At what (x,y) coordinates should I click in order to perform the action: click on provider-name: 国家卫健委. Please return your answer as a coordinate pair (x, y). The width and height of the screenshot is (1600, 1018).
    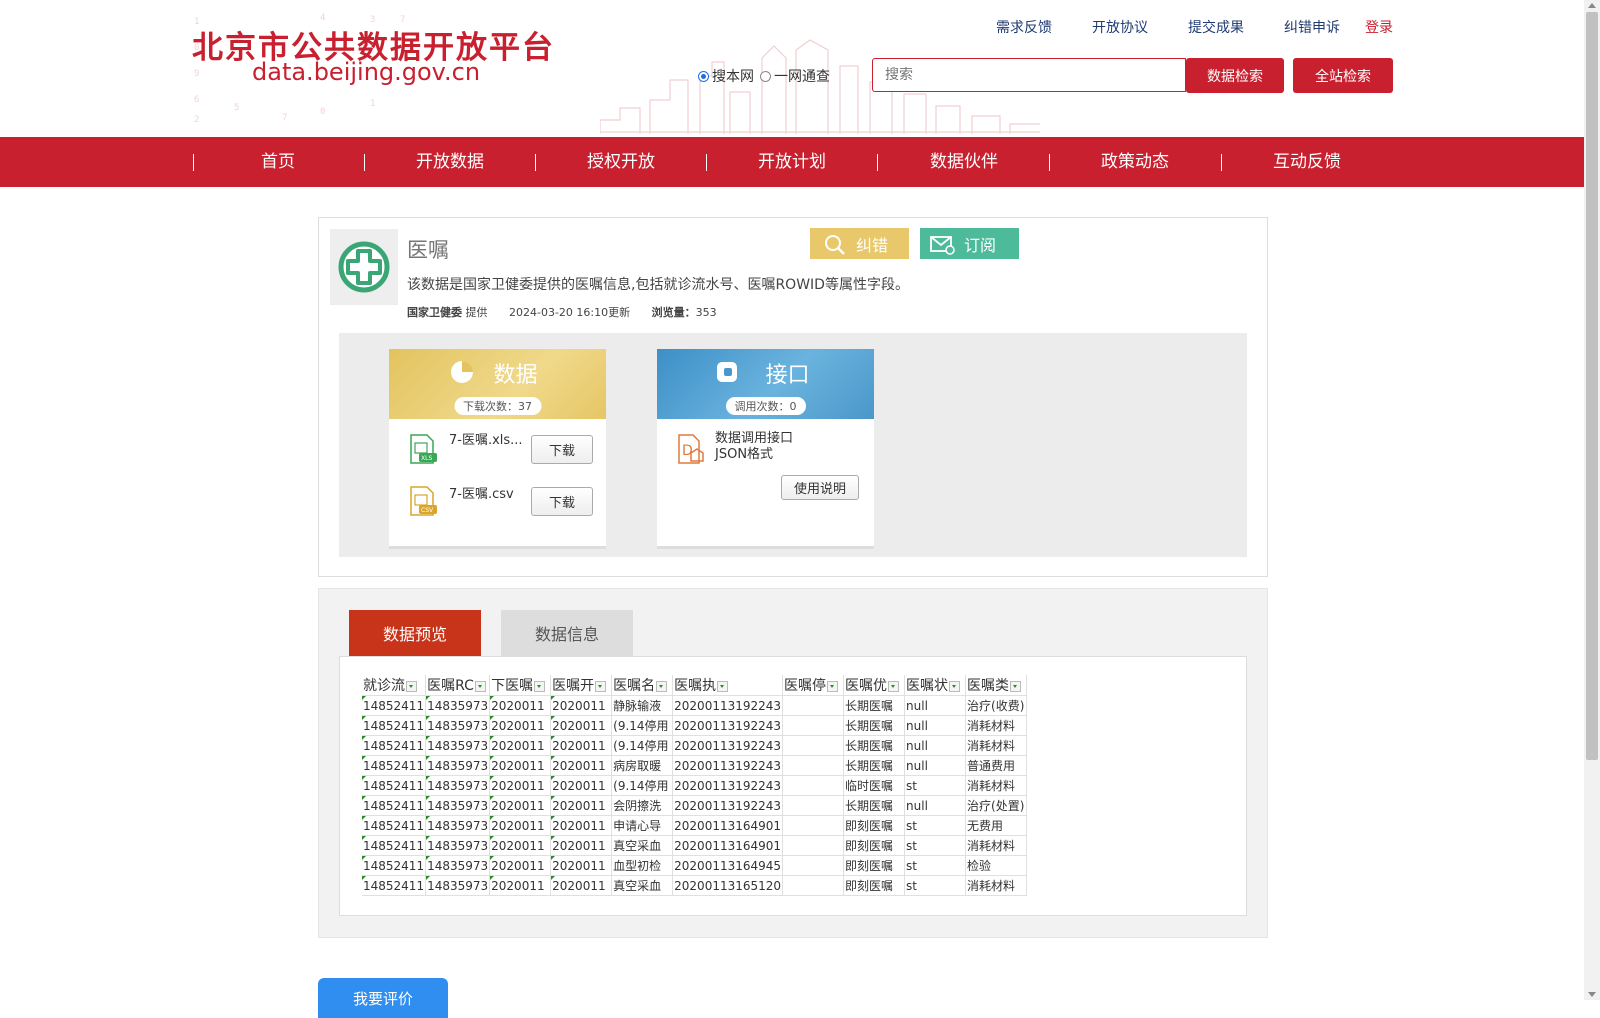
    Looking at the image, I should click on (434, 312).